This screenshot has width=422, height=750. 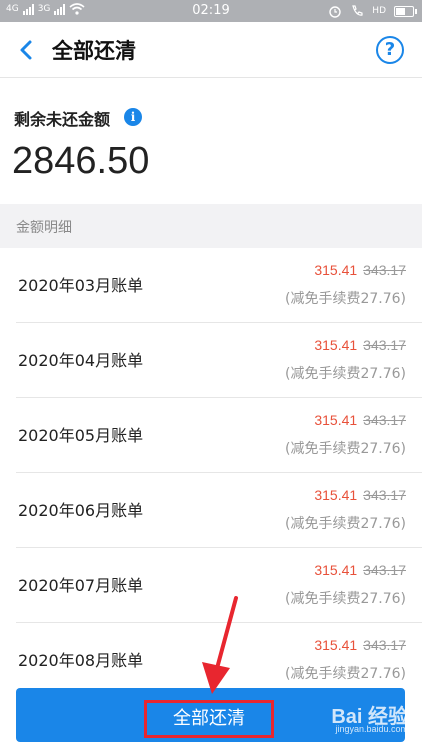 What do you see at coordinates (379, 11) in the screenshot?
I see `hd-label: HD` at bounding box center [379, 11].